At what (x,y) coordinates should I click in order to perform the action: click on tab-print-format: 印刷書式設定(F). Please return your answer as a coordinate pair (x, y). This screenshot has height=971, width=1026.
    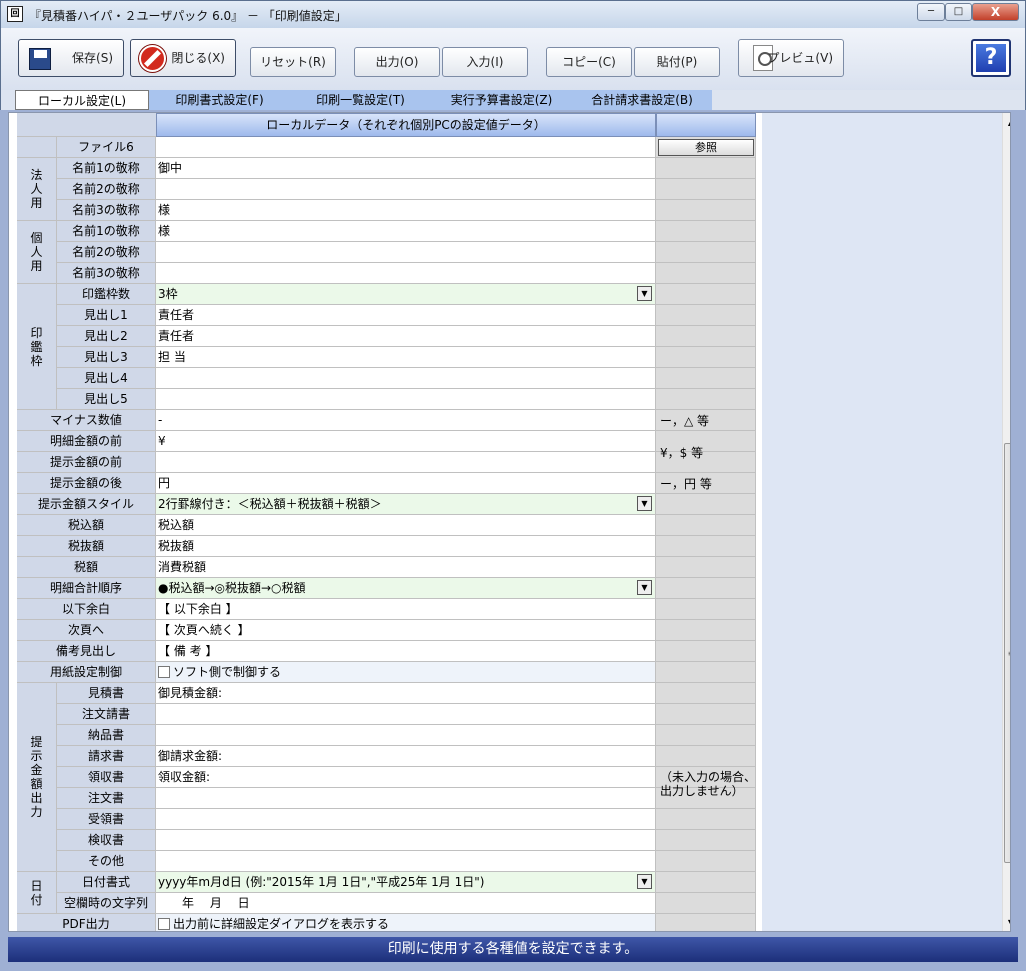
    Looking at the image, I should click on (219, 100).